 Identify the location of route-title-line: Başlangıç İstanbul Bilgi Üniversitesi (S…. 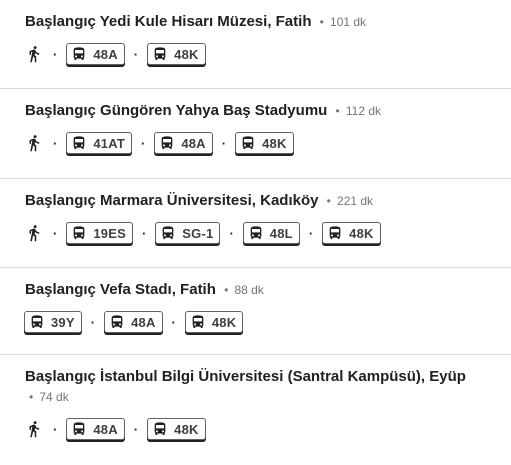
(268, 387).